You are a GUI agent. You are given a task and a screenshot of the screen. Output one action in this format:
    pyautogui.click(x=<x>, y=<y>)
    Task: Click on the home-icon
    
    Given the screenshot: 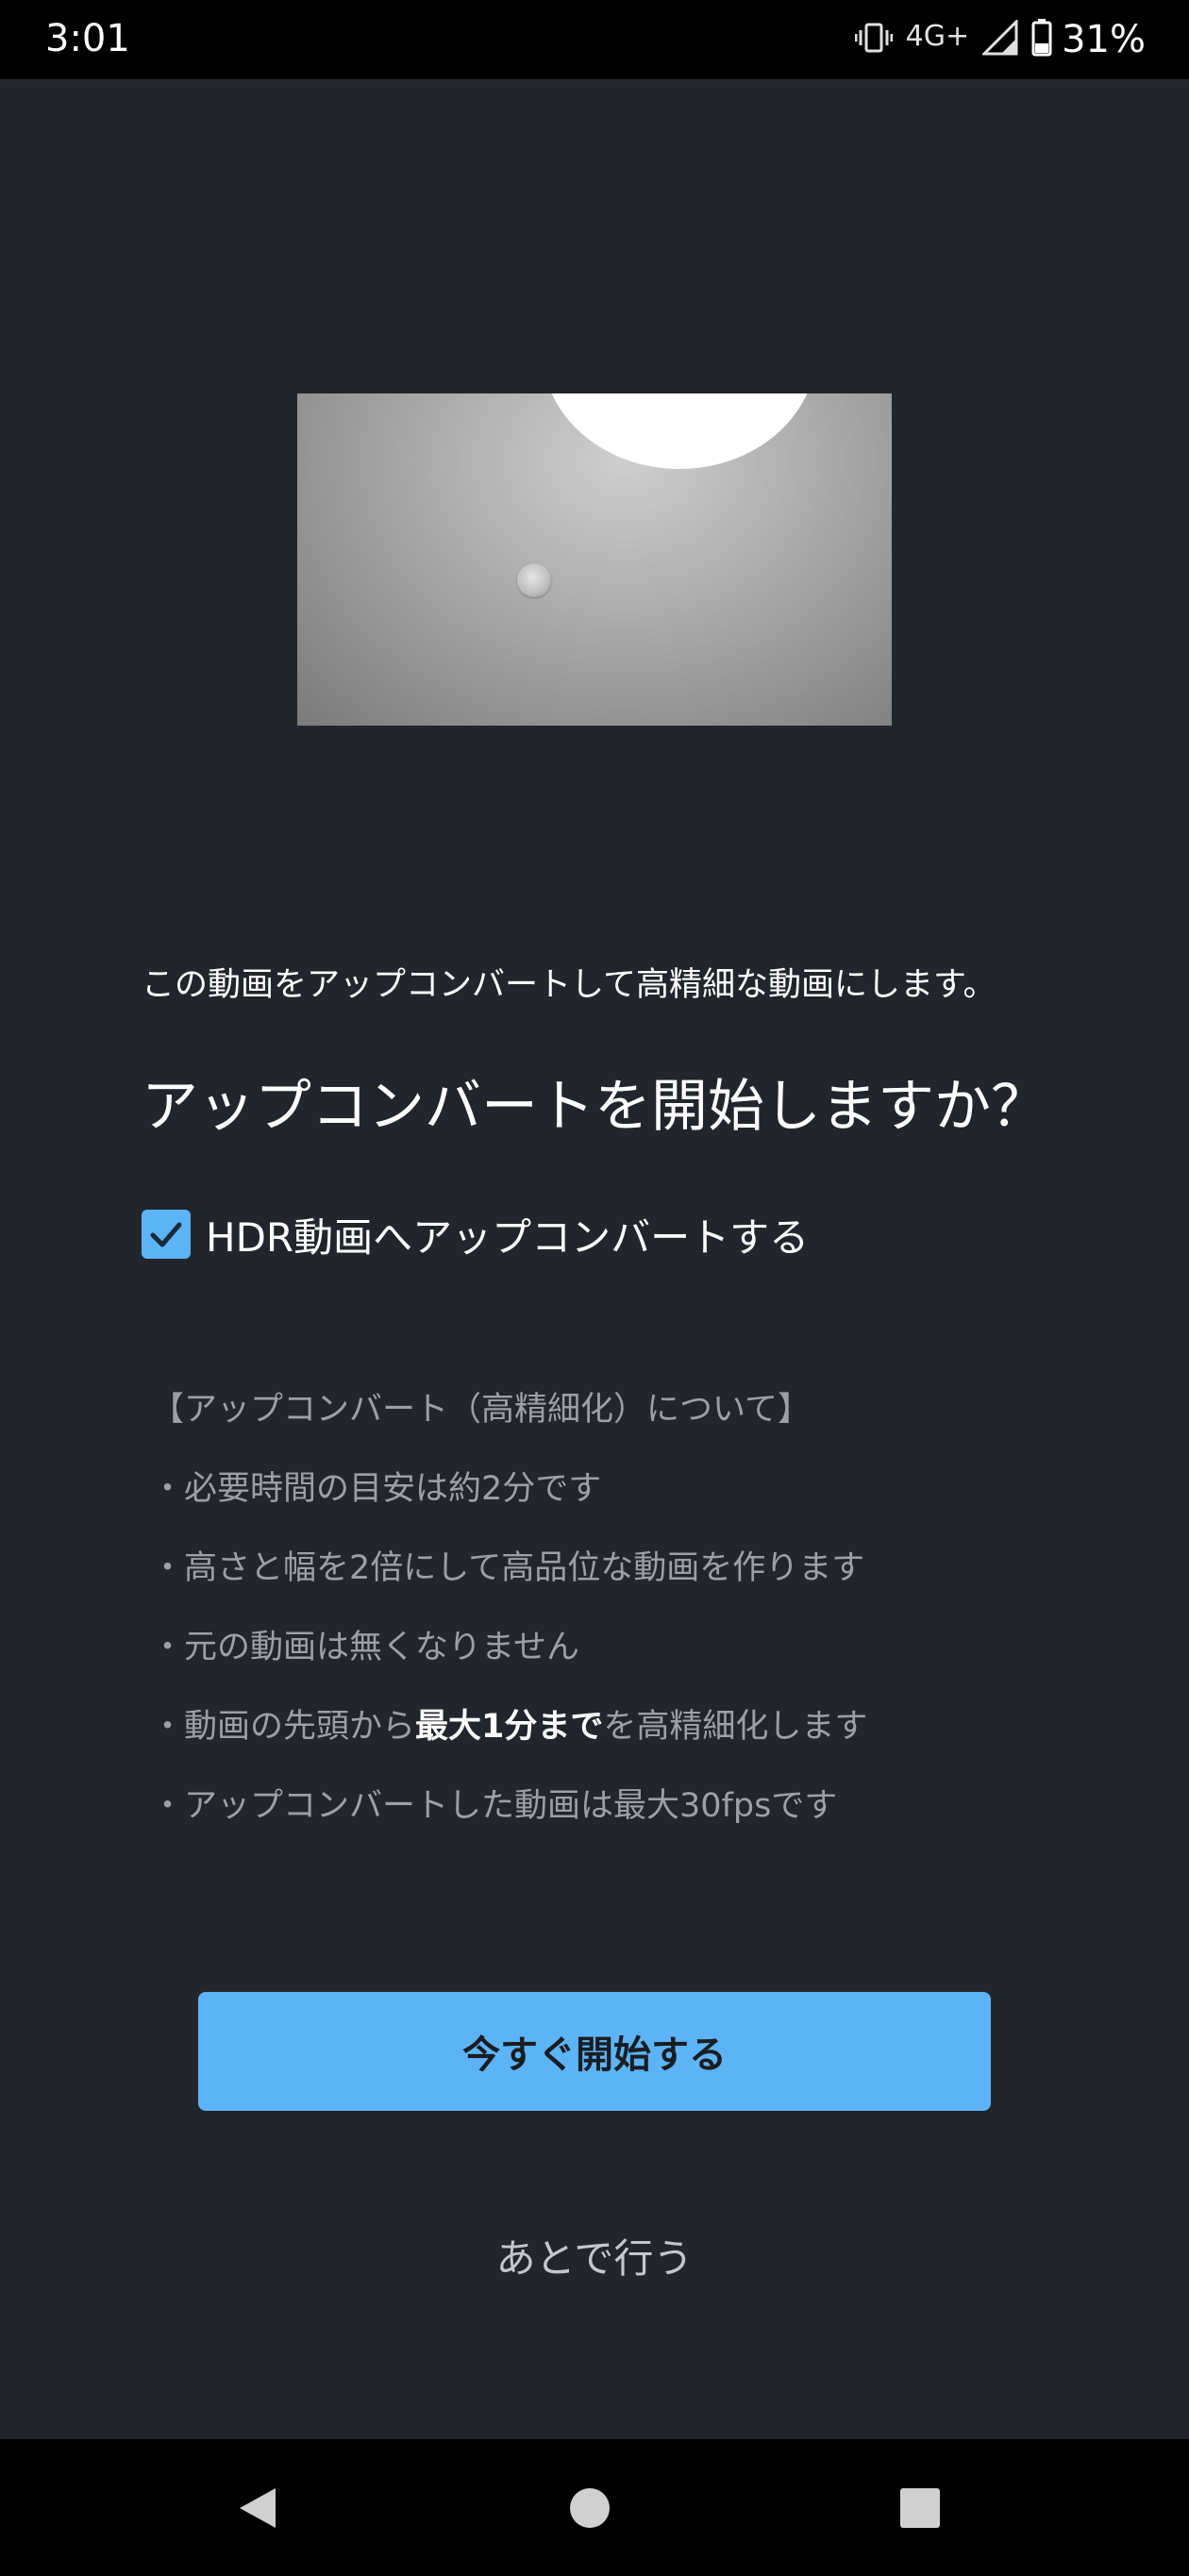 What is the action you would take?
    pyautogui.click(x=590, y=2507)
    